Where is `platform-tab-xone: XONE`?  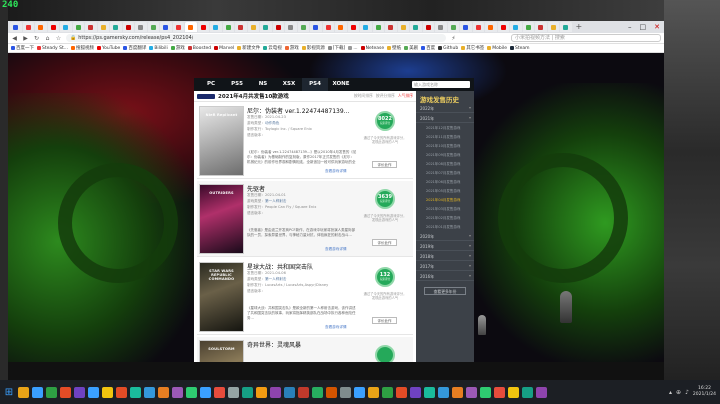
platform-tab-xone: XONE is located at coordinates (341, 84).